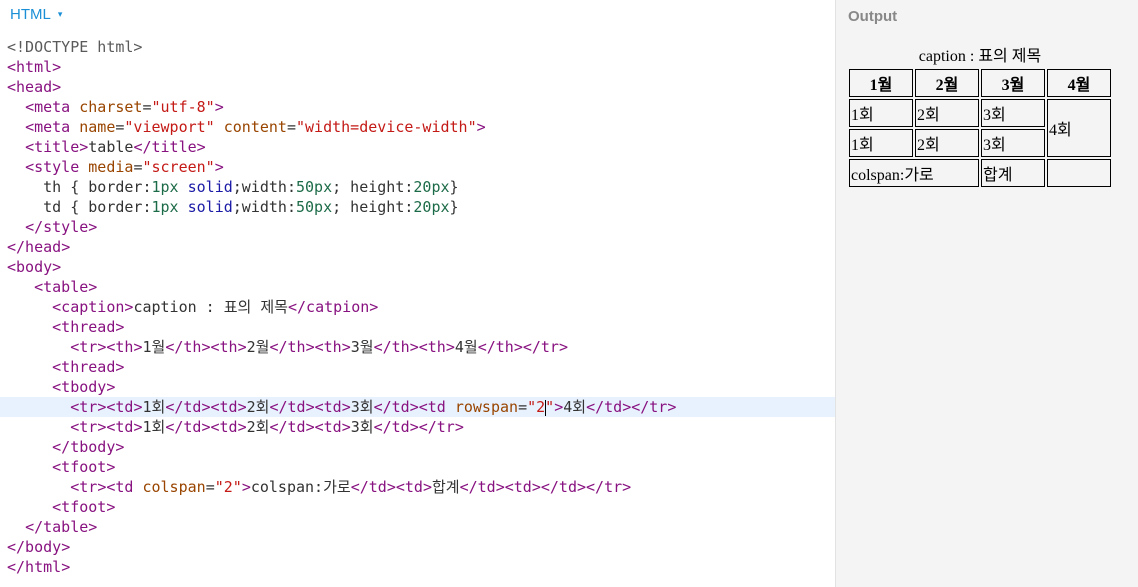 Image resolution: width=1138 pixels, height=587 pixels. What do you see at coordinates (417, 87) in the screenshot?
I see `code-line: <head>` at bounding box center [417, 87].